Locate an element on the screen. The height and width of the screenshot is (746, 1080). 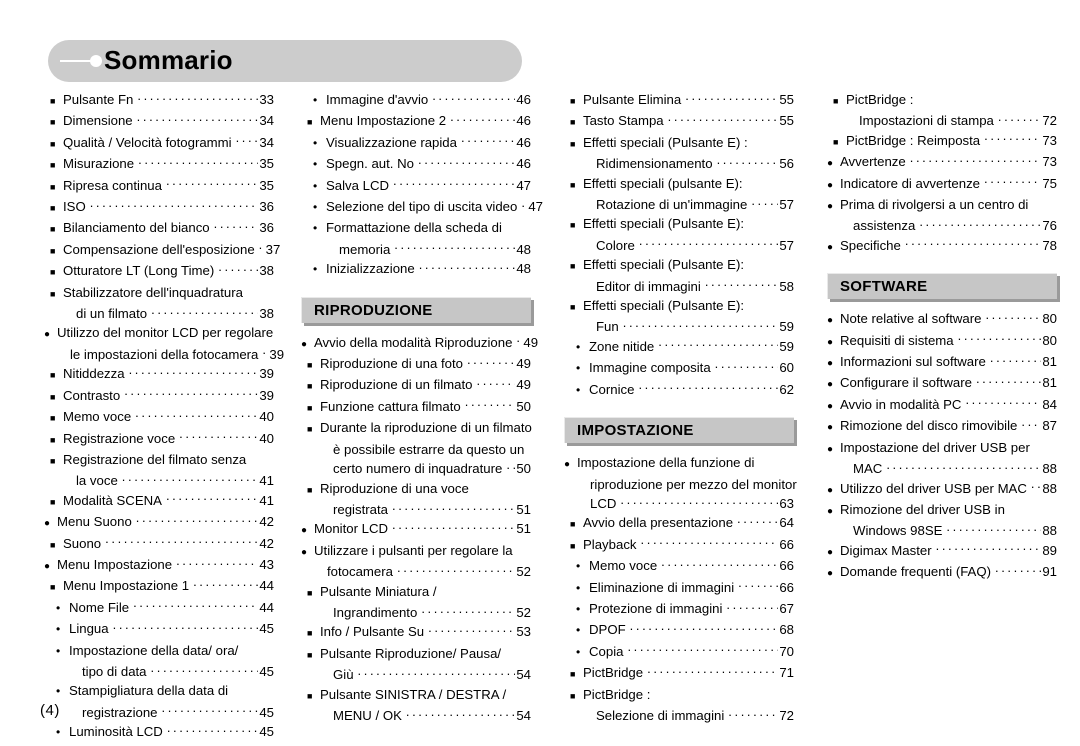
toc-entry: Lingua 45 is located at coordinates (159, 629).